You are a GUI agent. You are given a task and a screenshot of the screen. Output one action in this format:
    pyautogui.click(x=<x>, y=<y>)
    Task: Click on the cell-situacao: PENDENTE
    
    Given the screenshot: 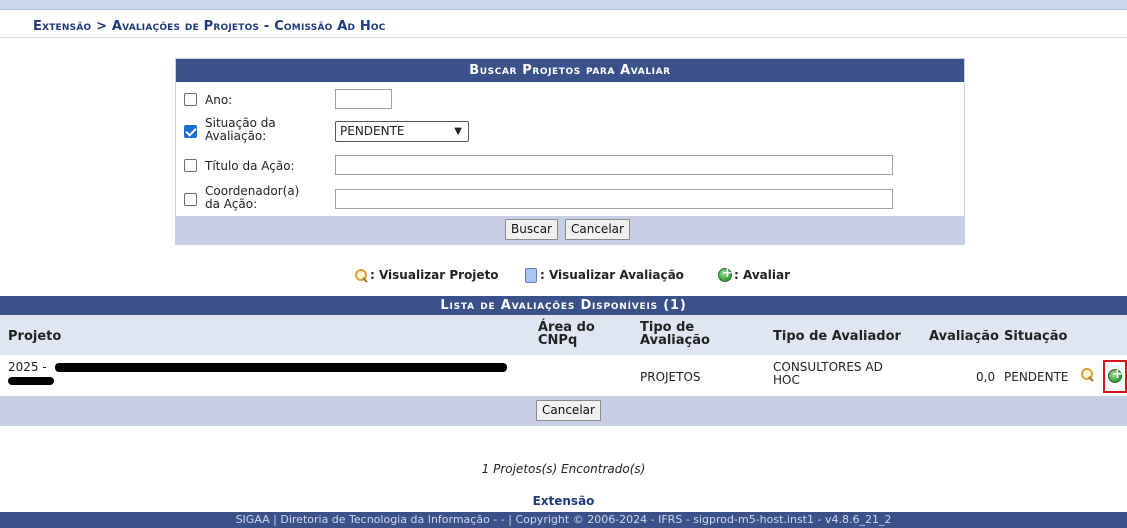 What is the action you would take?
    pyautogui.click(x=1036, y=377)
    